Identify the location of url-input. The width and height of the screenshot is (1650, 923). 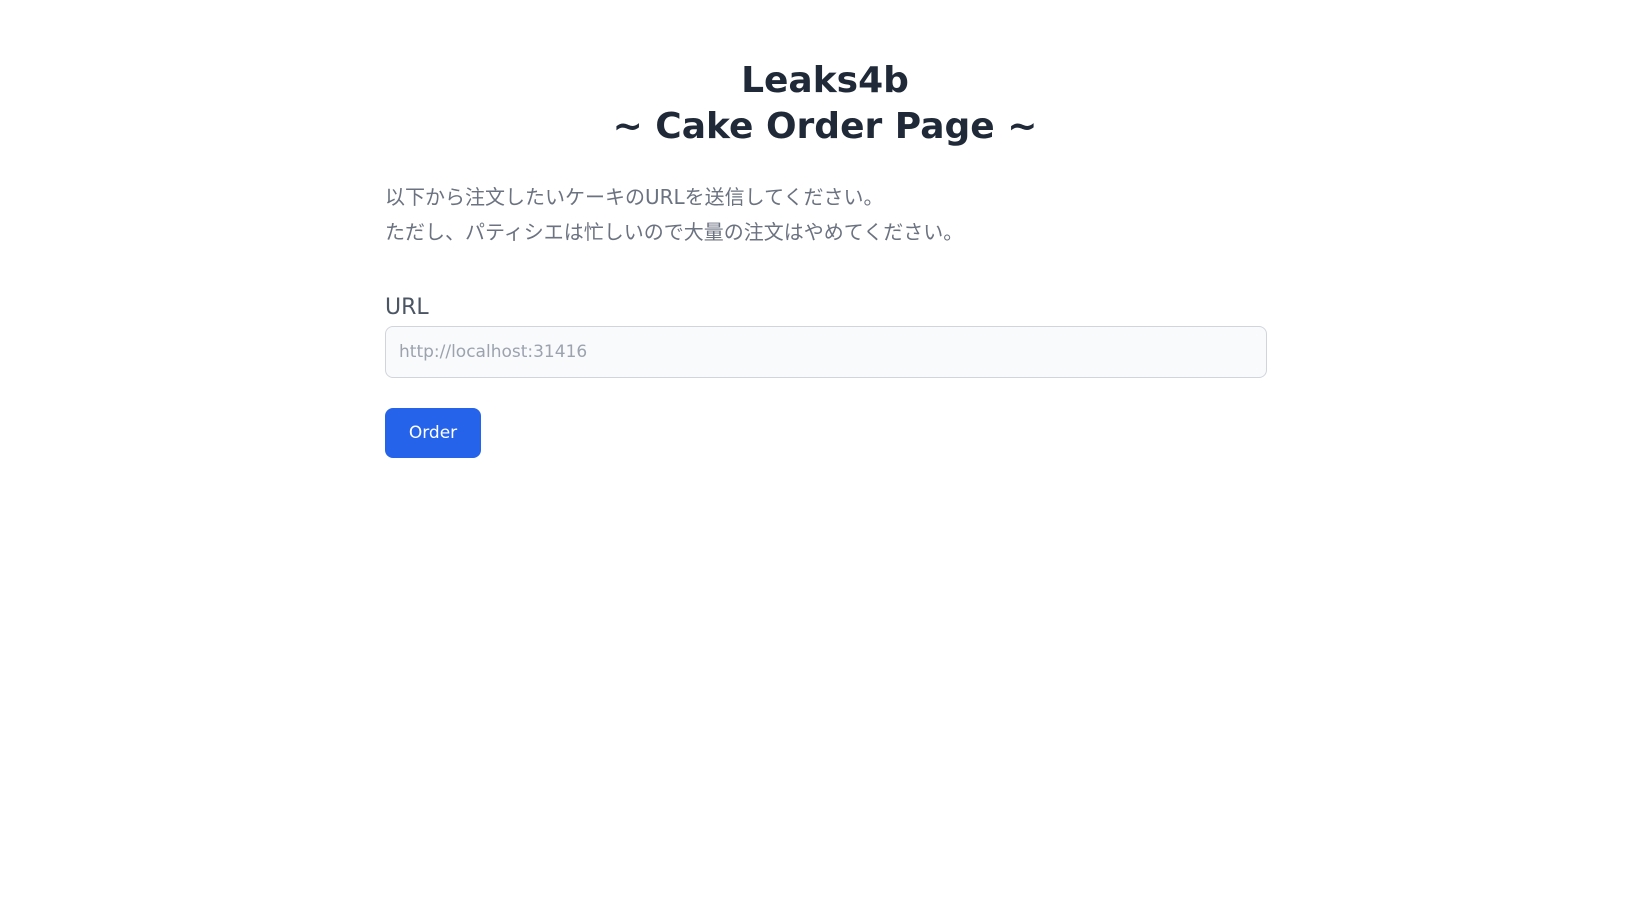
(826, 352).